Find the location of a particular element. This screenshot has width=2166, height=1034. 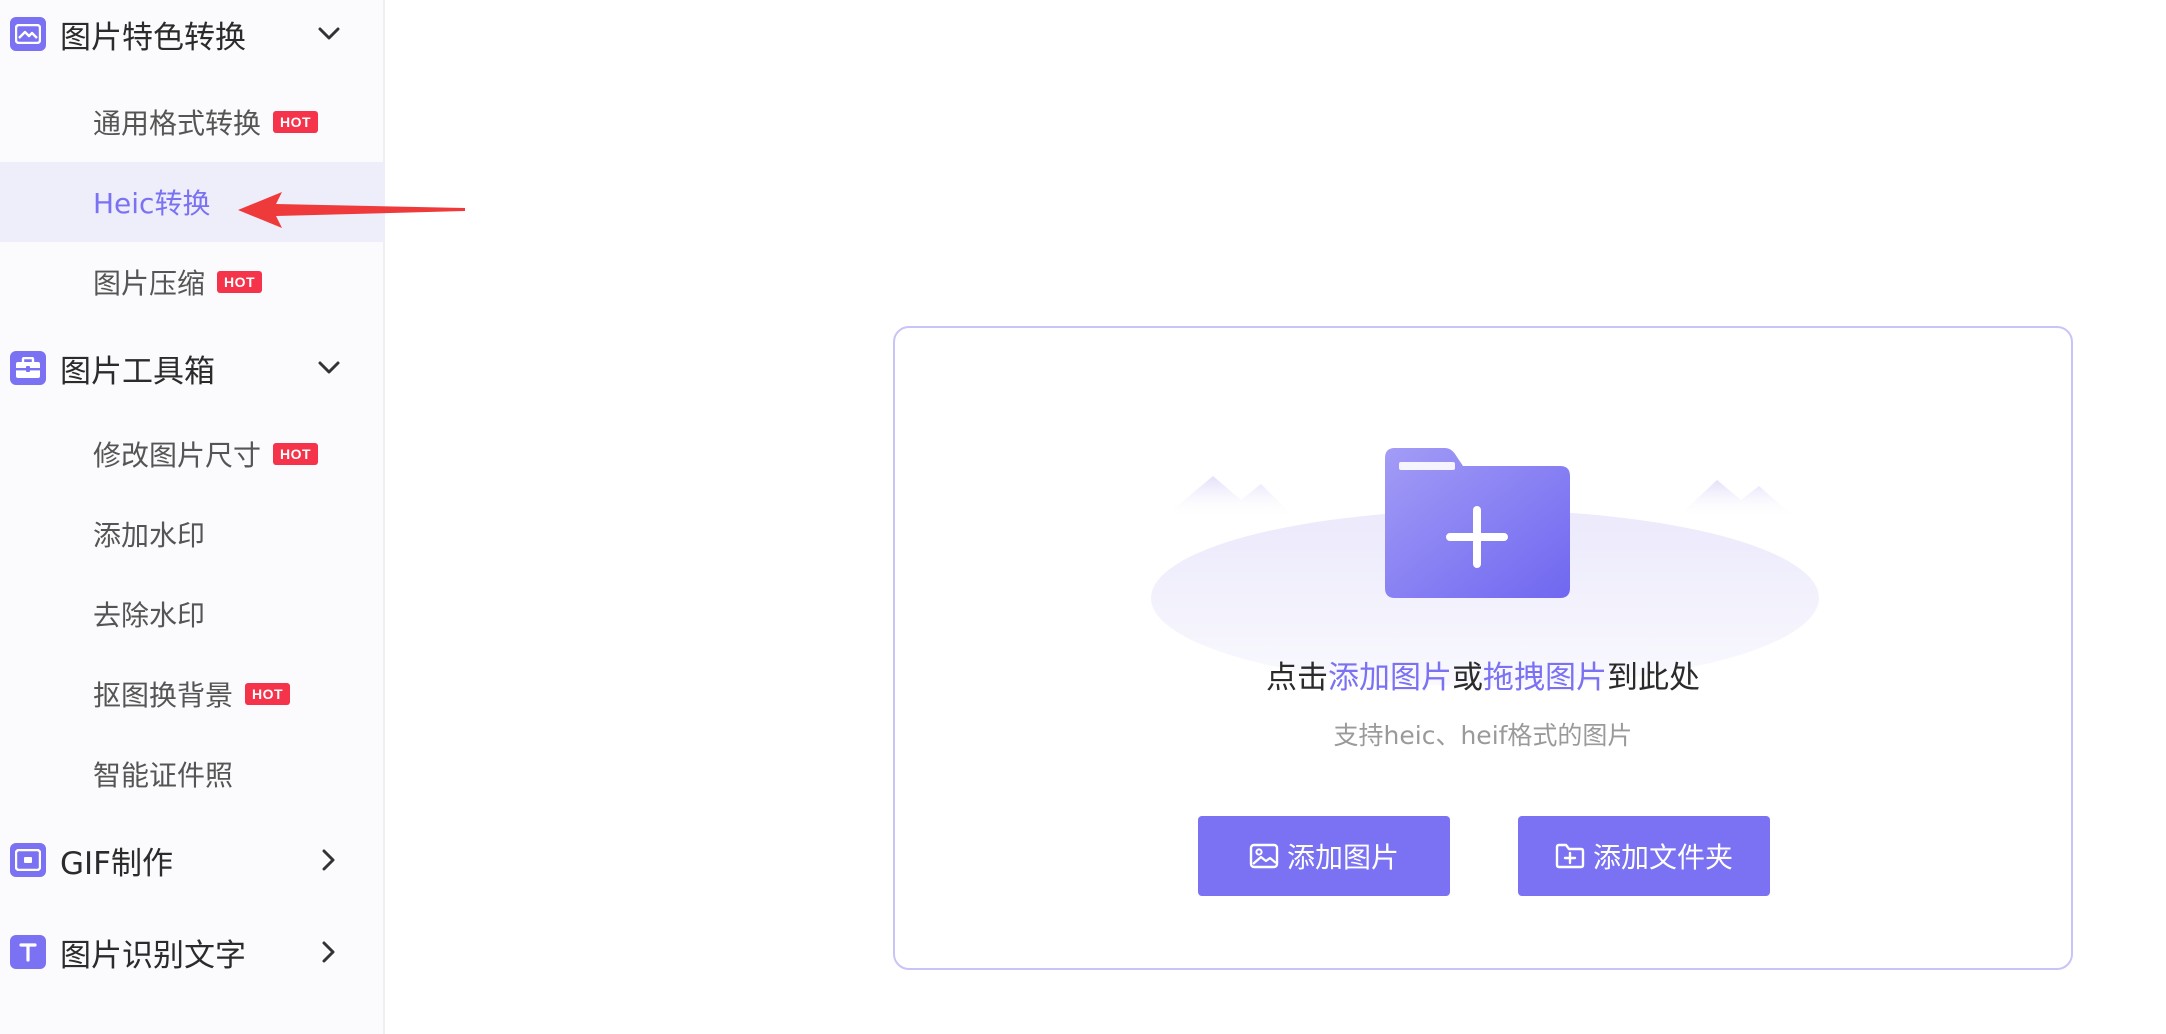

sidebar-item-general-format: 通用格式转换 HOT is located at coordinates (192, 122).